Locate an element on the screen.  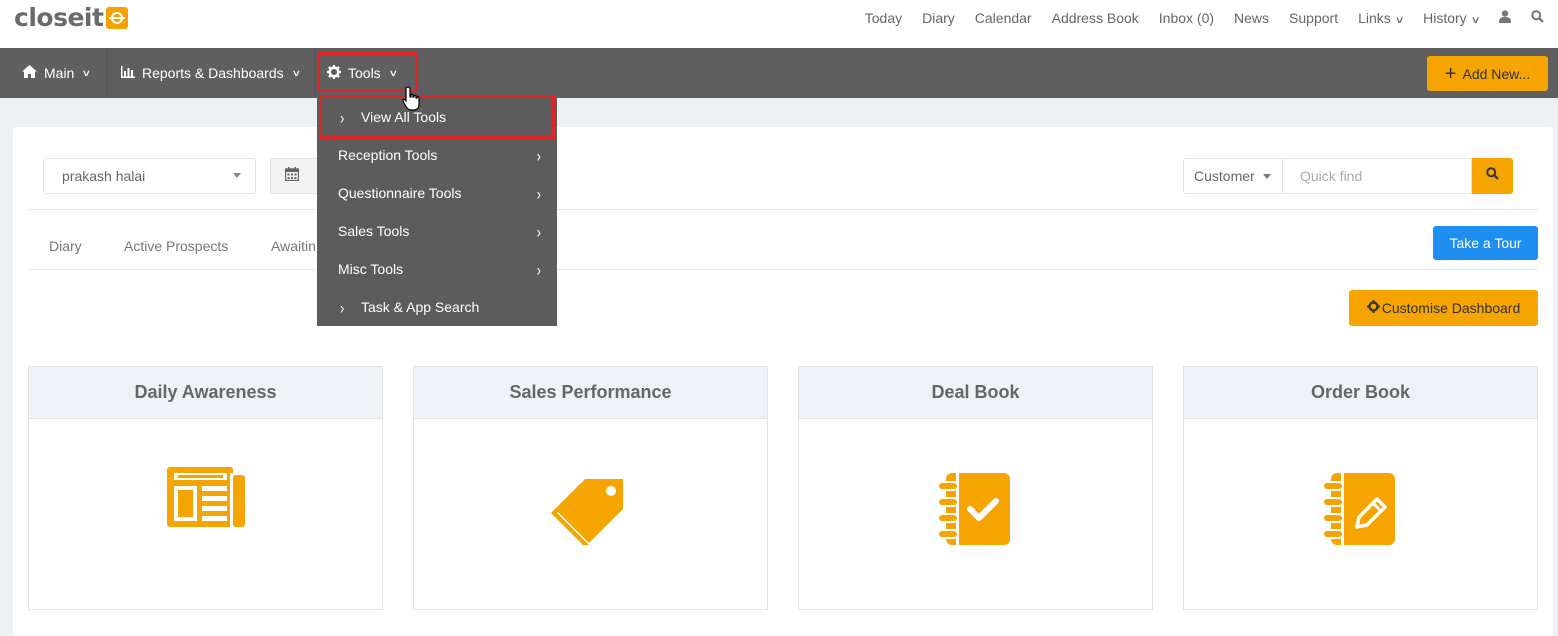
top-link-today: Today is located at coordinates (883, 18).